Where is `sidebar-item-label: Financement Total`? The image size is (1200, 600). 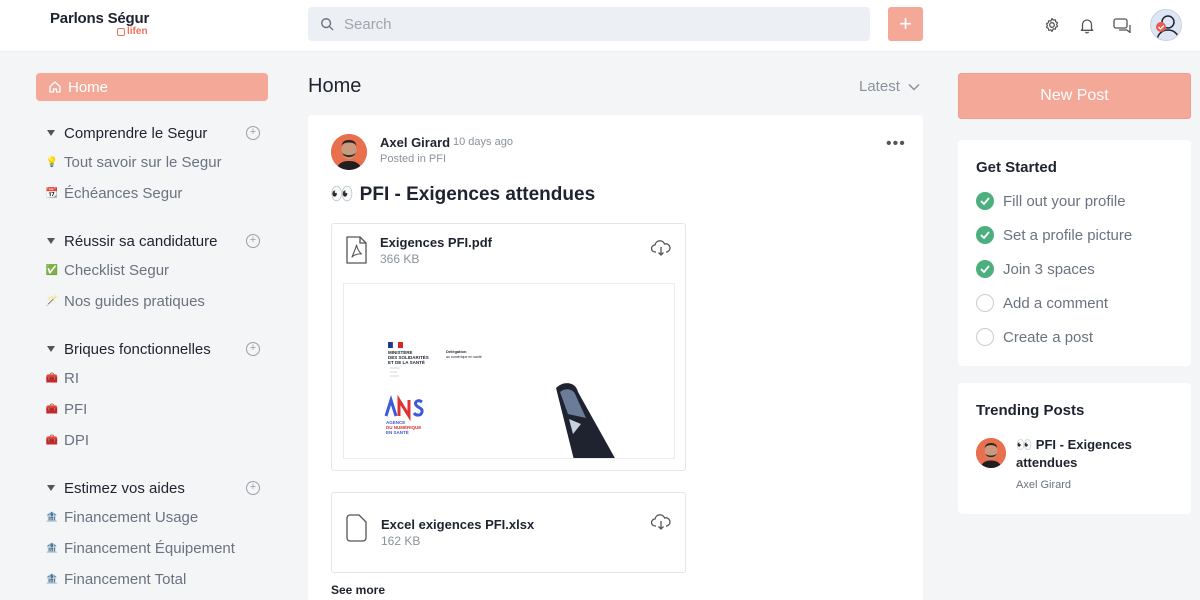 sidebar-item-label: Financement Total is located at coordinates (125, 579).